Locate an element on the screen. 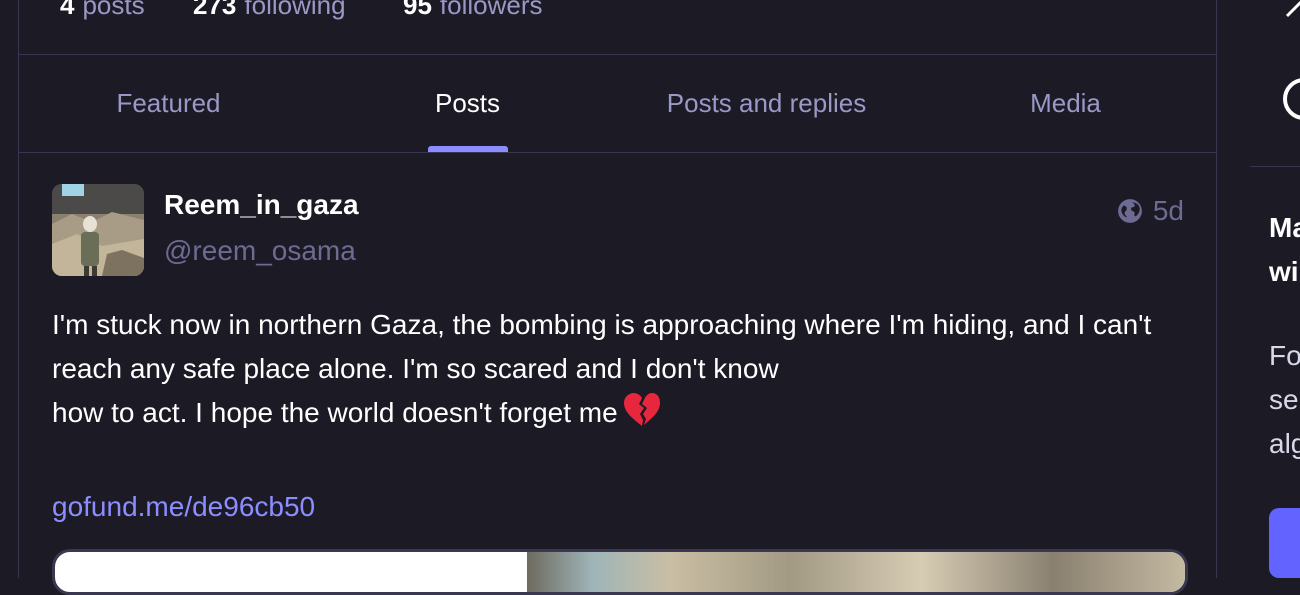  following-count-link: 273 following is located at coordinates (269, 10).